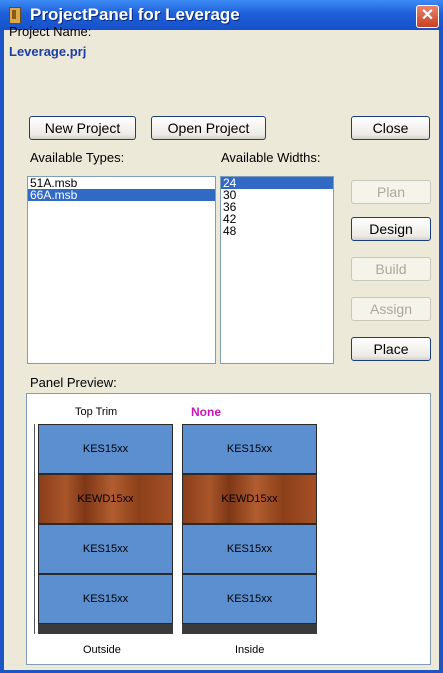  Describe the element at coordinates (277, 231) in the screenshot. I see `widths-list-item: 48` at that location.